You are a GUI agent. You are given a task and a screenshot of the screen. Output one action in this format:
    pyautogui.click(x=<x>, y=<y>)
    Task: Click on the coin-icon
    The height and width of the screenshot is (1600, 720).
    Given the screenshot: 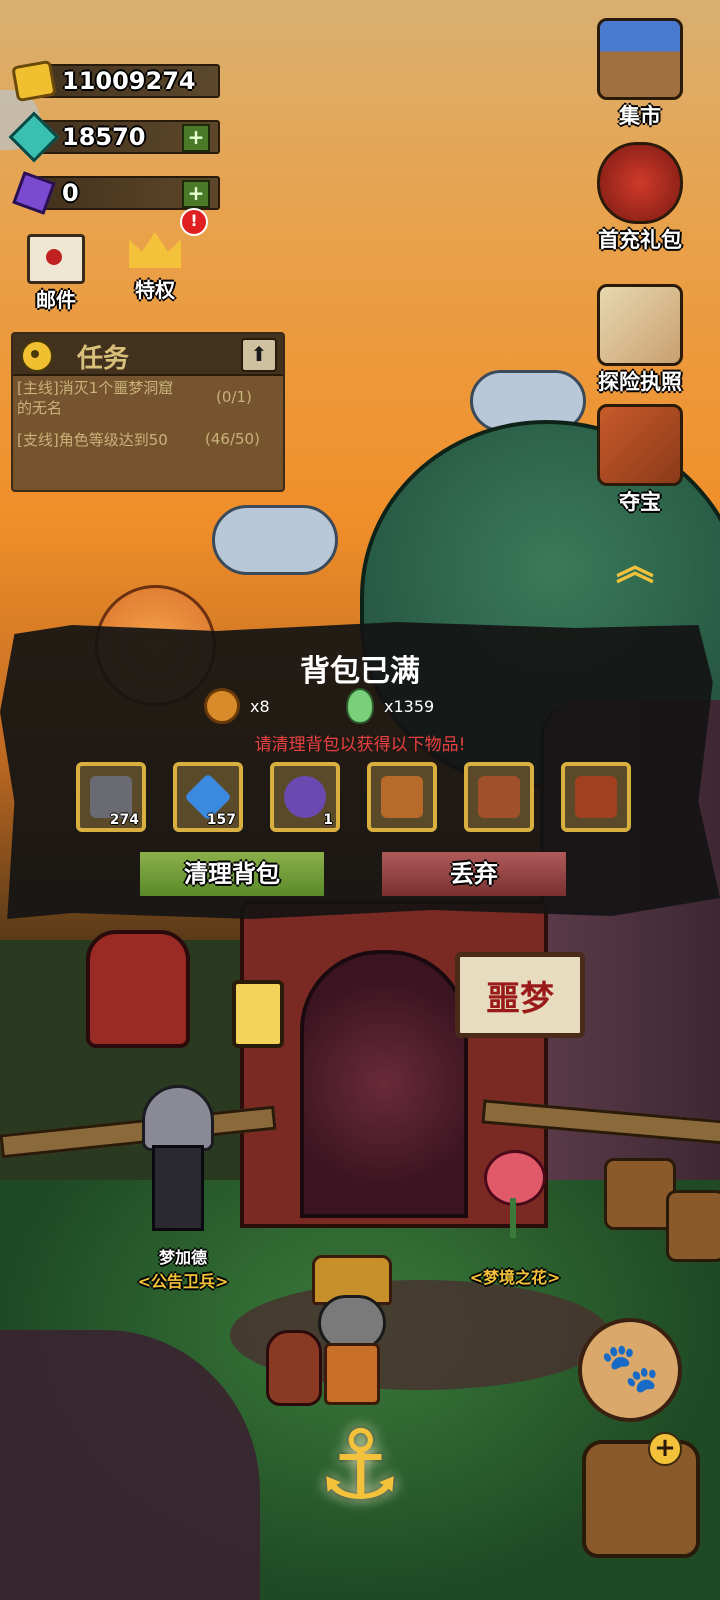 What is the action you would take?
    pyautogui.click(x=222, y=706)
    